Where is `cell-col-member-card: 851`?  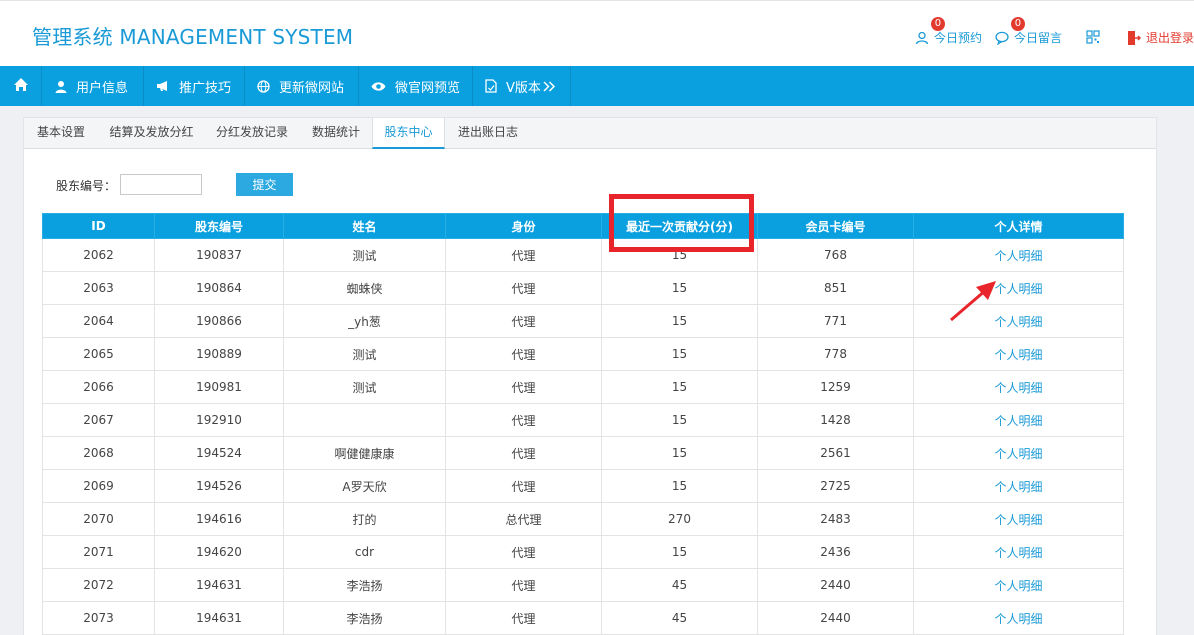 cell-col-member-card: 851 is located at coordinates (835, 288).